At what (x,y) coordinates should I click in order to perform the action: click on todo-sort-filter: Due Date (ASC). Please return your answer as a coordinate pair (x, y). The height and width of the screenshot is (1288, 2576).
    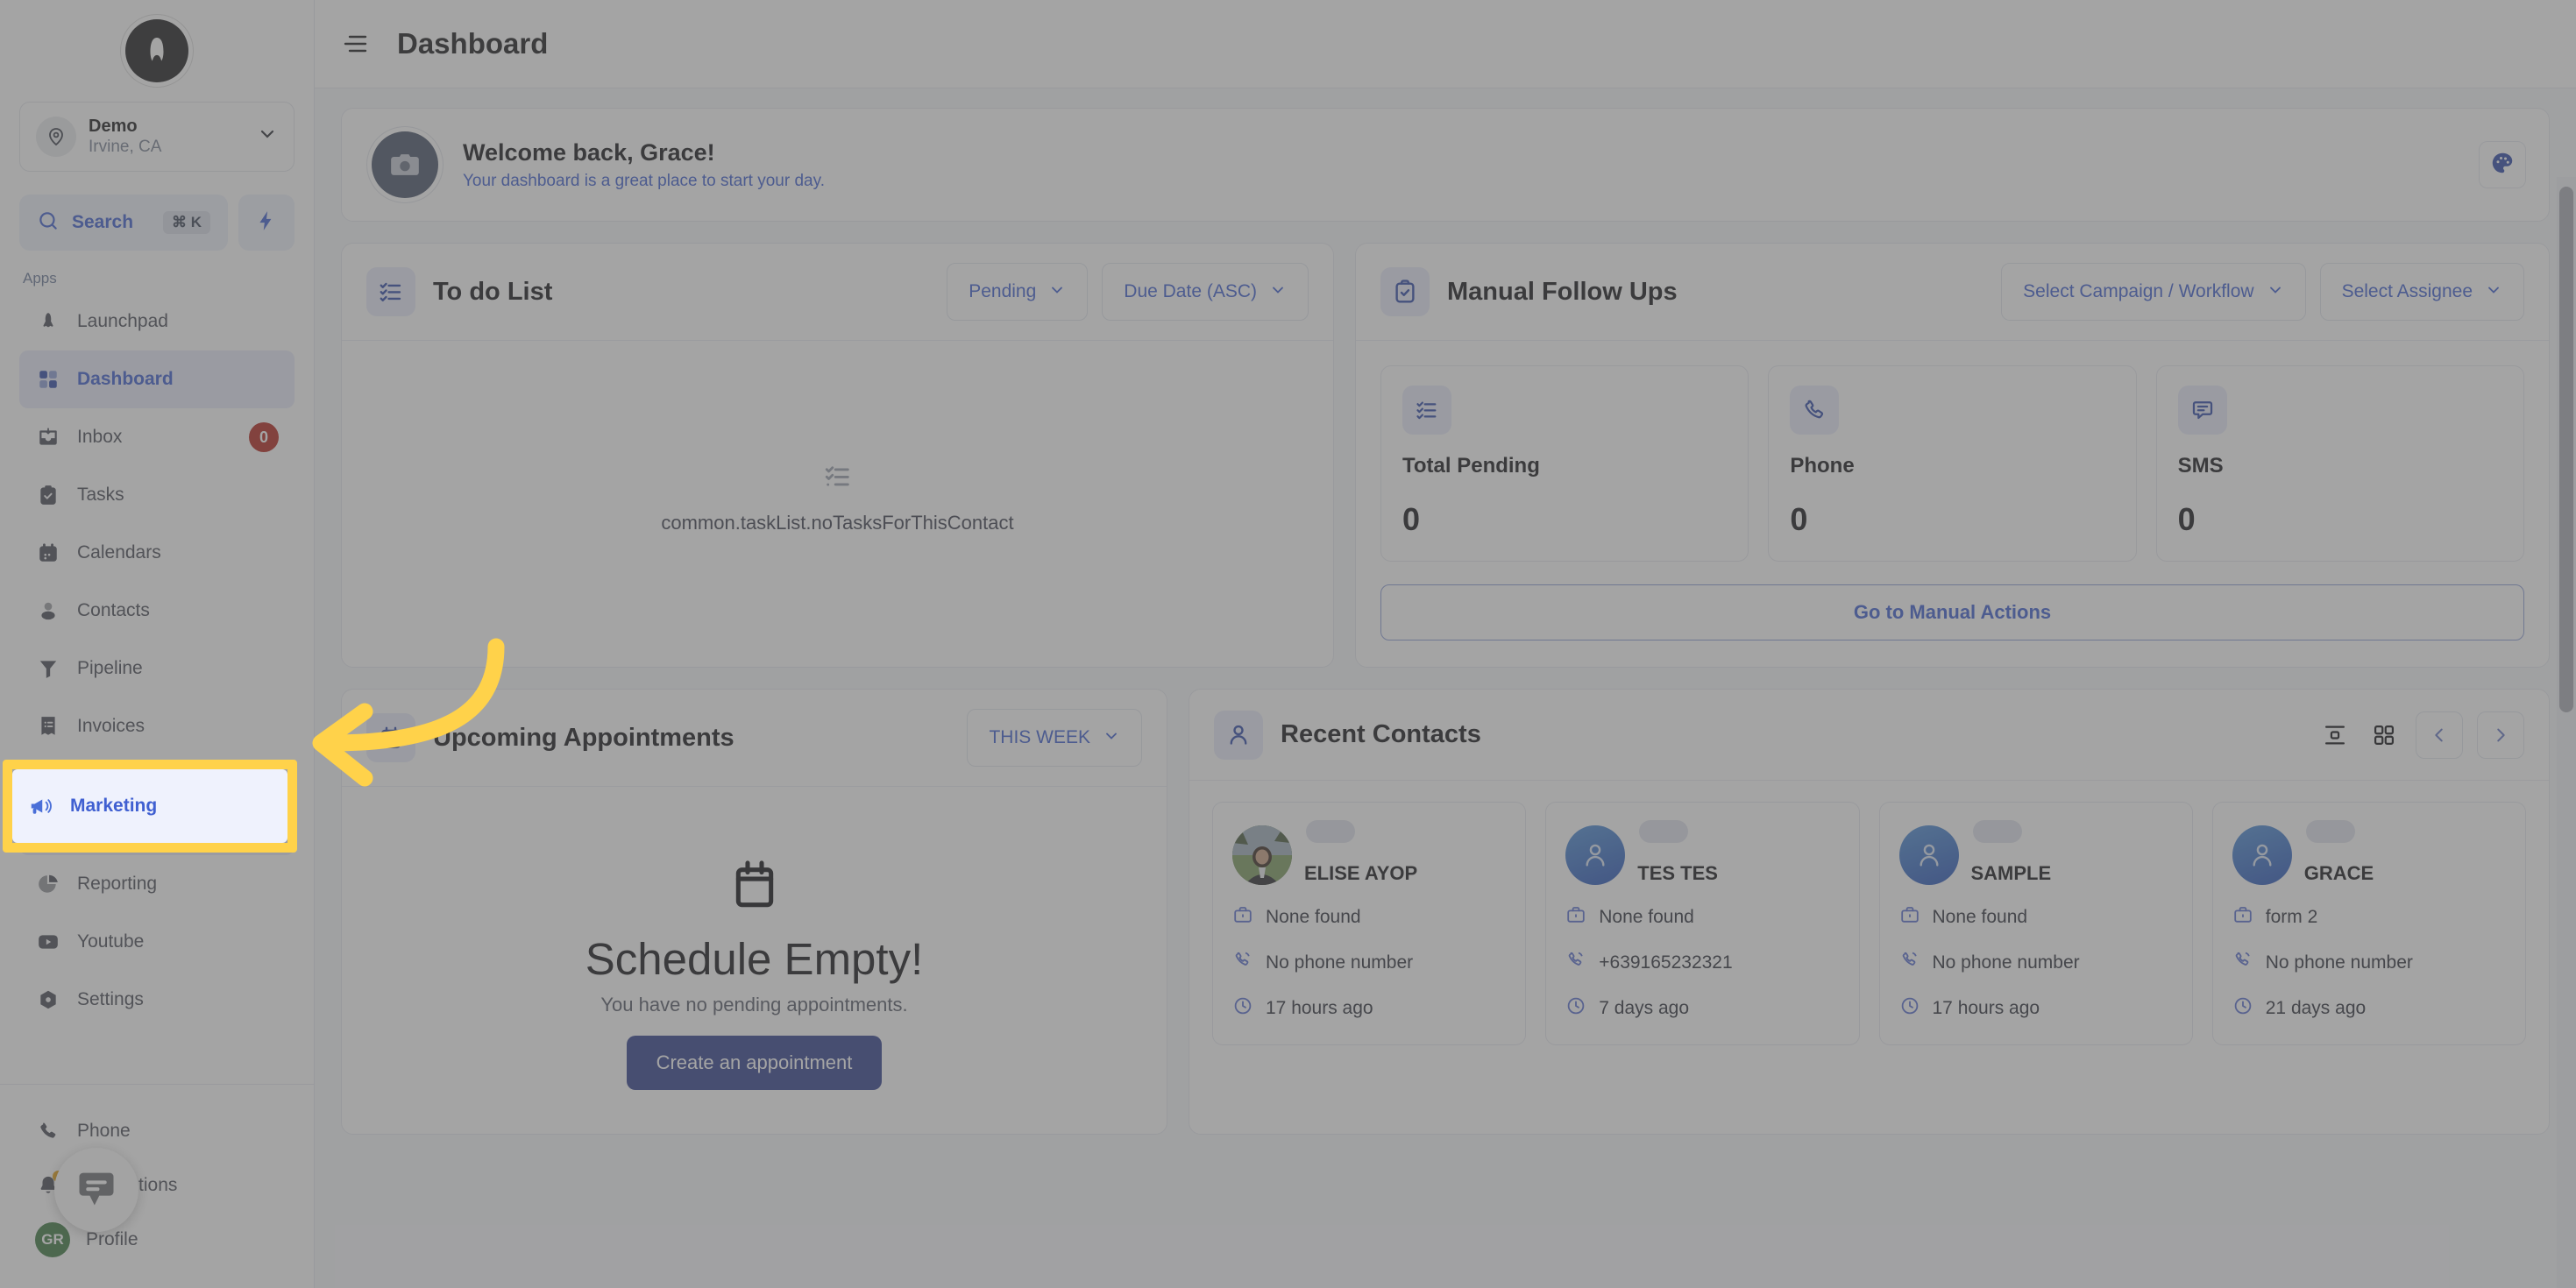
    Looking at the image, I should click on (1205, 292).